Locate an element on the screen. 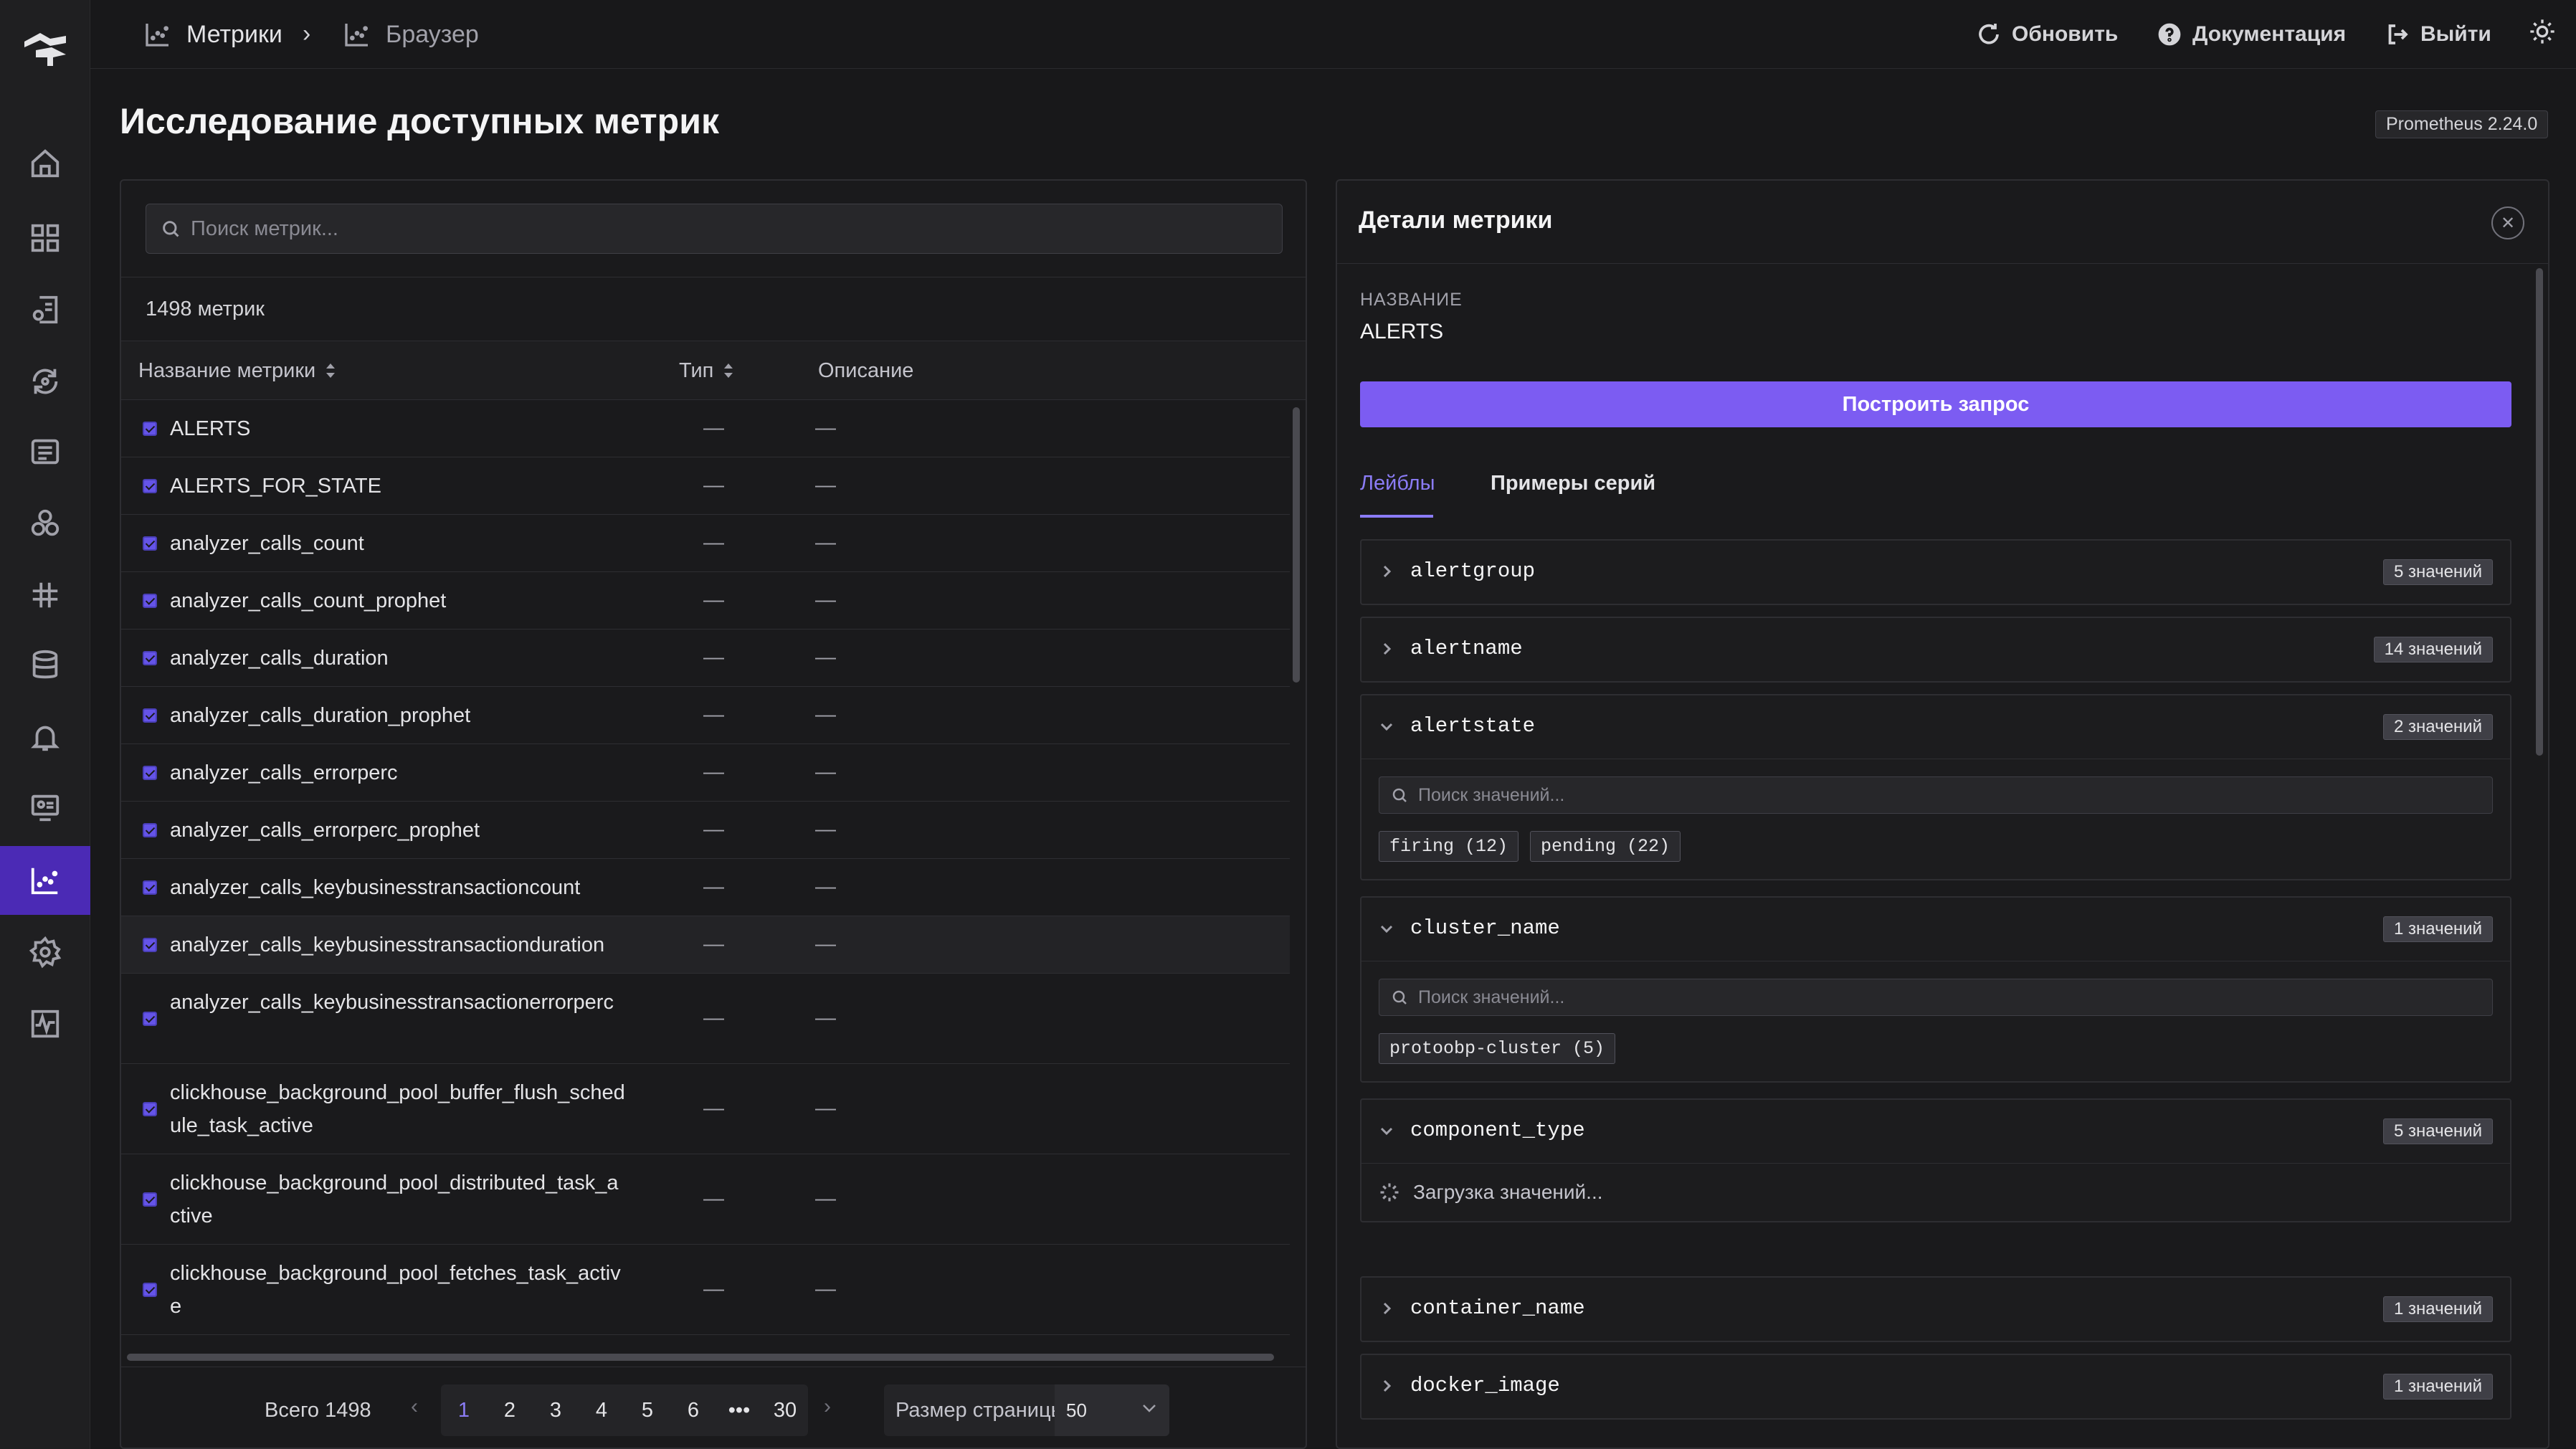 This screenshot has height=1449, width=2576. nav-alerts is located at coordinates (45, 737).